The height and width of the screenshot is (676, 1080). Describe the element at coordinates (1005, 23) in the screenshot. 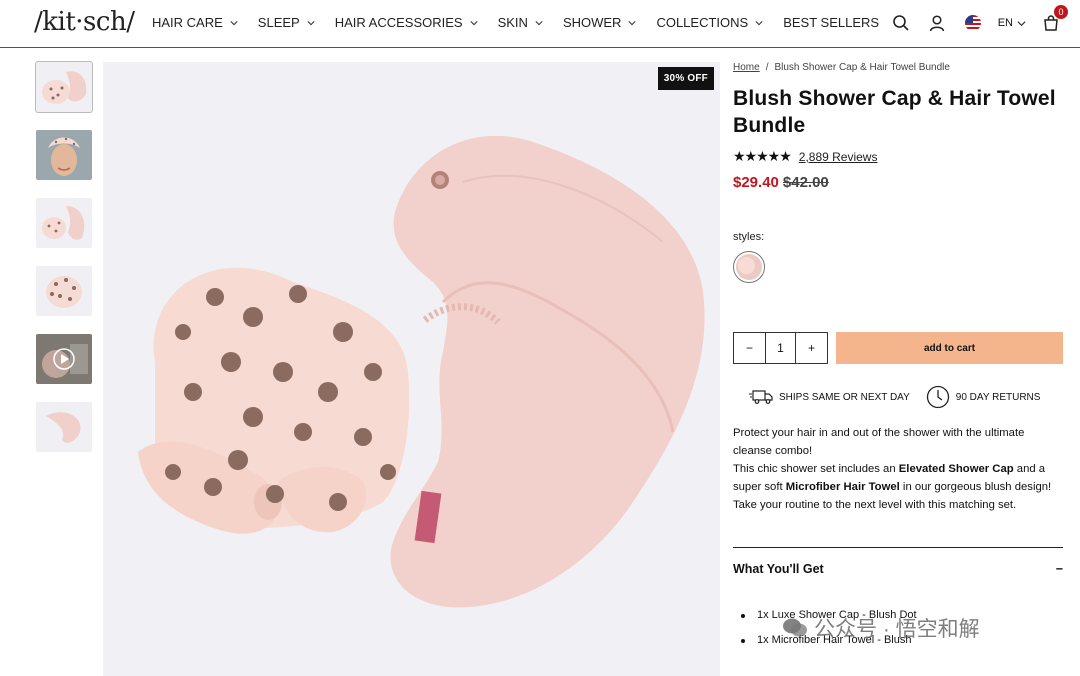

I see `language-label: EN` at that location.